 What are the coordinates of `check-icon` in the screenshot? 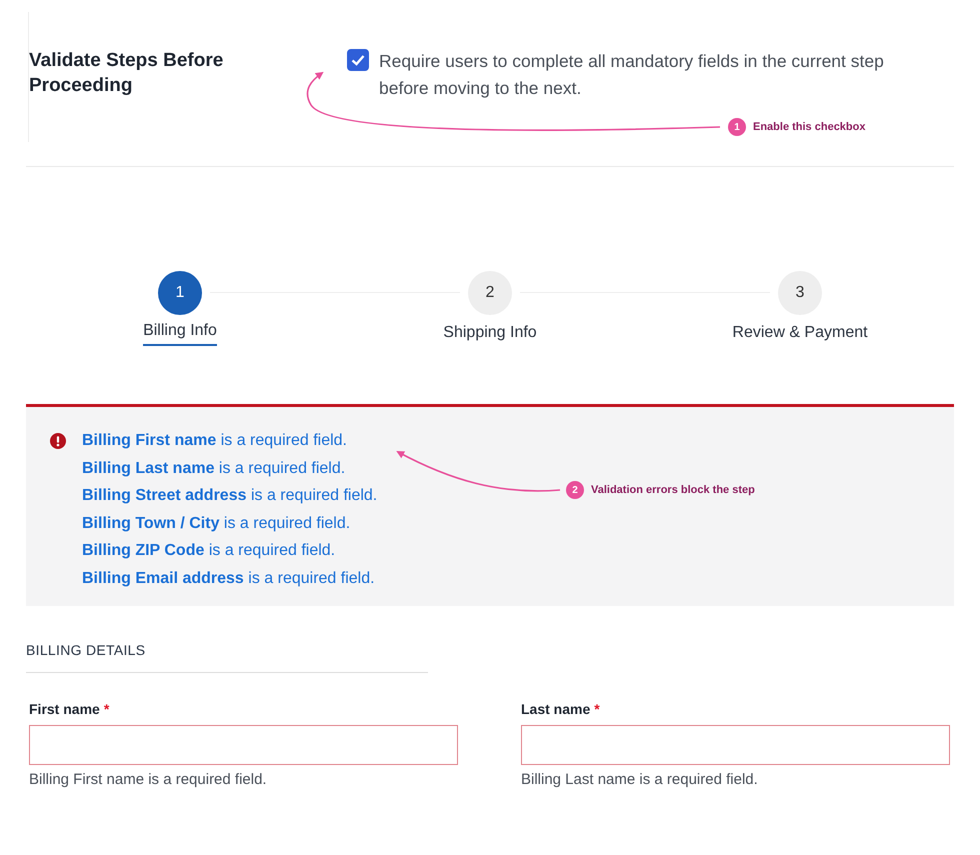 It's located at (358, 60).